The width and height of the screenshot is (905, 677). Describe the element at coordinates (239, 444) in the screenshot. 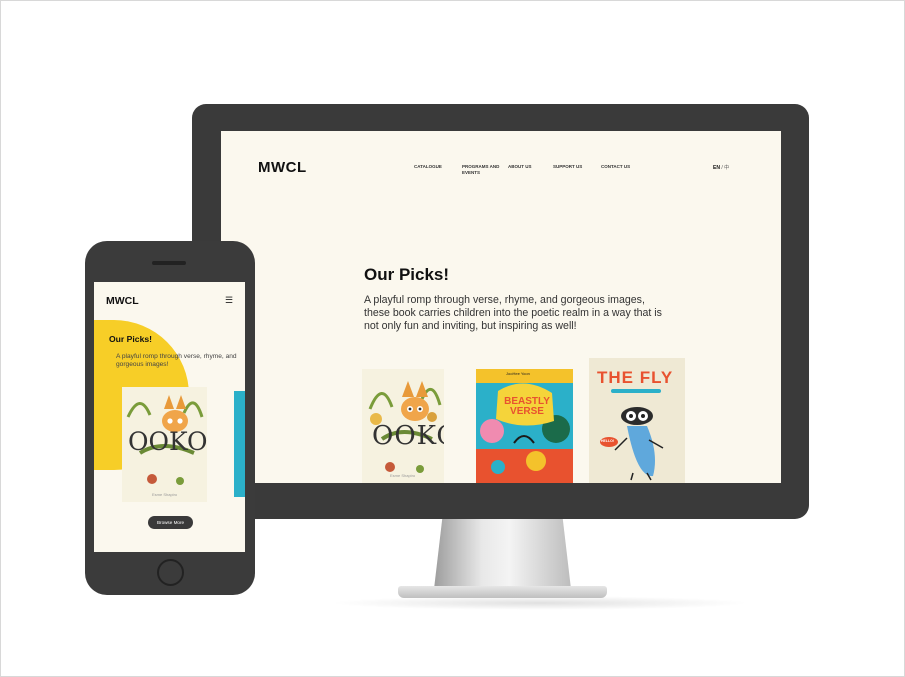

I see `mobile-book-cover-next` at that location.